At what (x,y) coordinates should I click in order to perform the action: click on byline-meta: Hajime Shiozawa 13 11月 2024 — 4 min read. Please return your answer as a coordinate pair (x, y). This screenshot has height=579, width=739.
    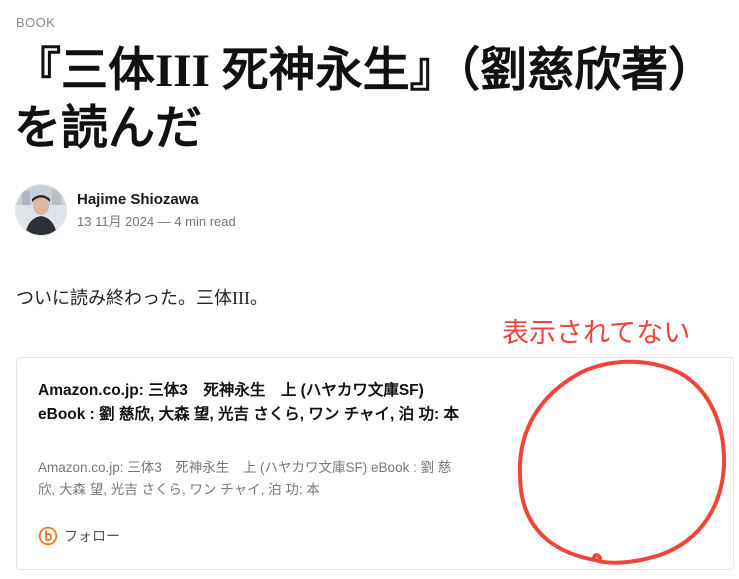
    Looking at the image, I should click on (156, 210).